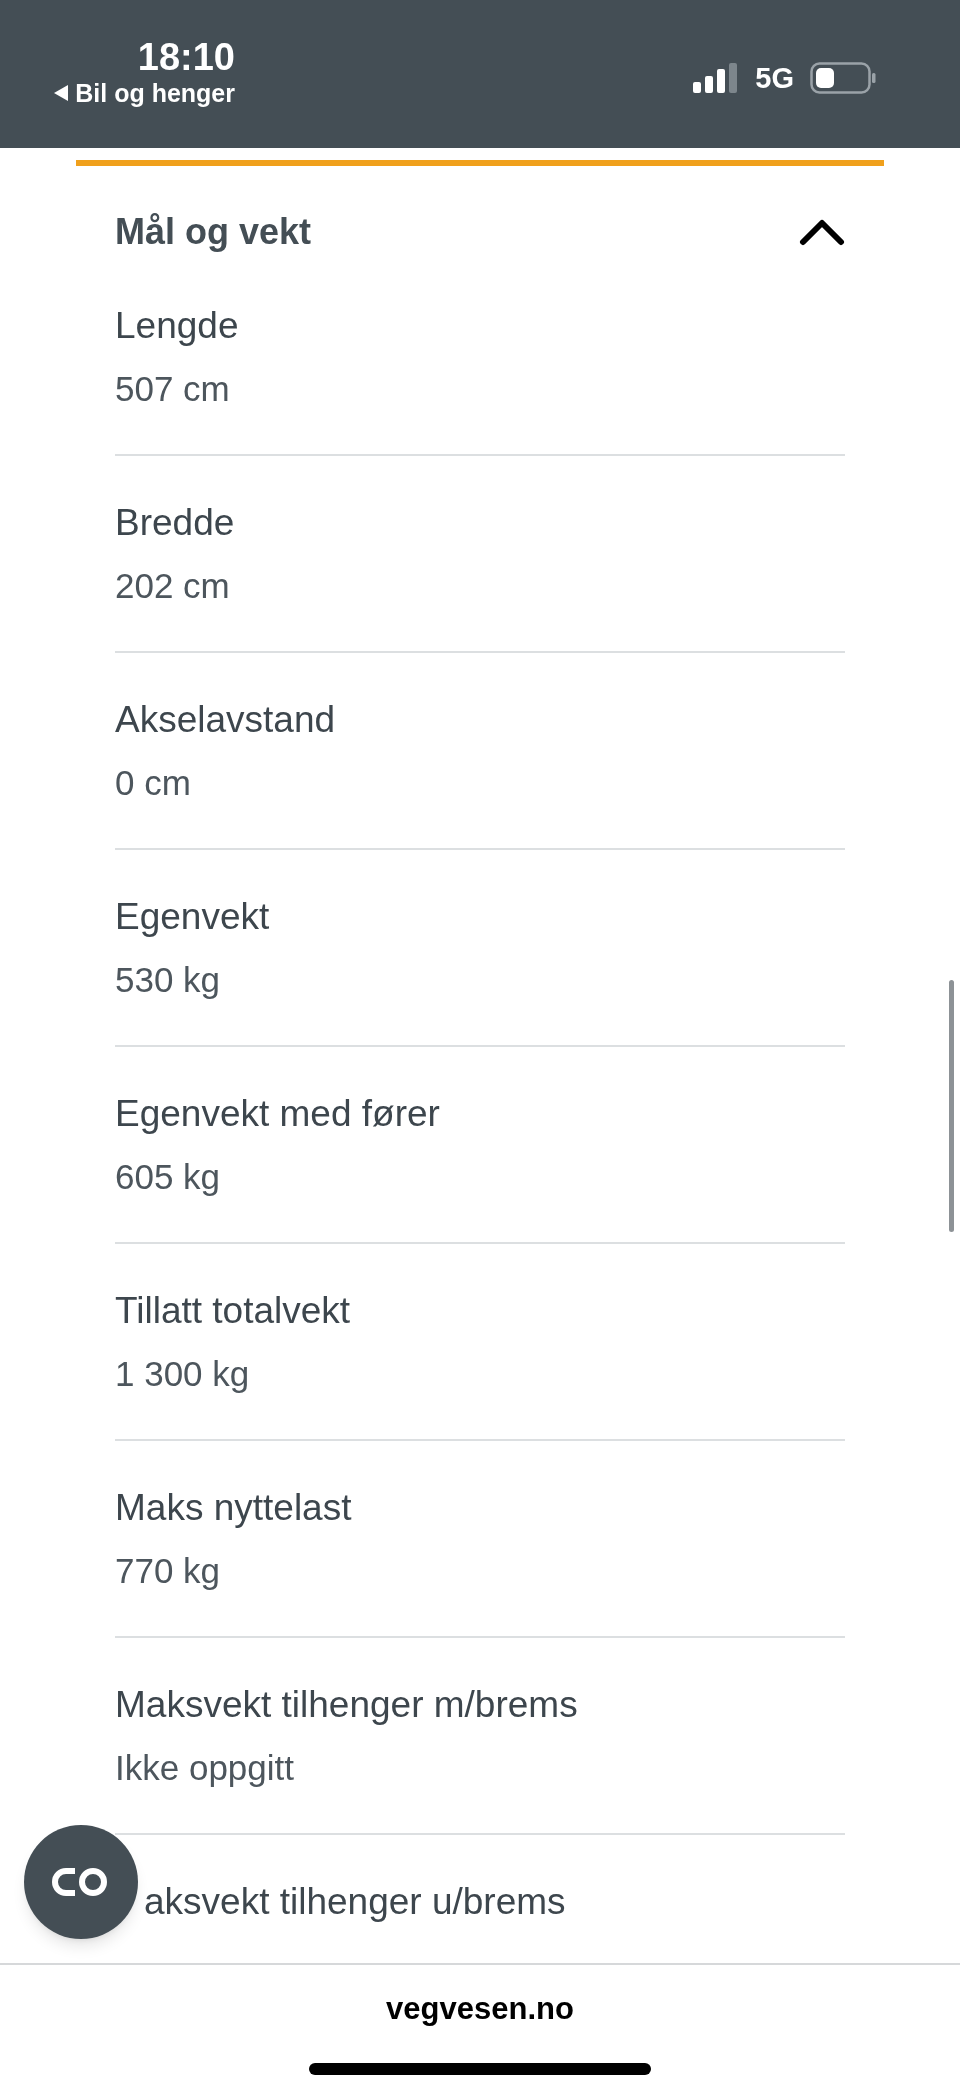 The image size is (960, 2087). I want to click on url-text: vegvesen.no, so click(480, 2009).